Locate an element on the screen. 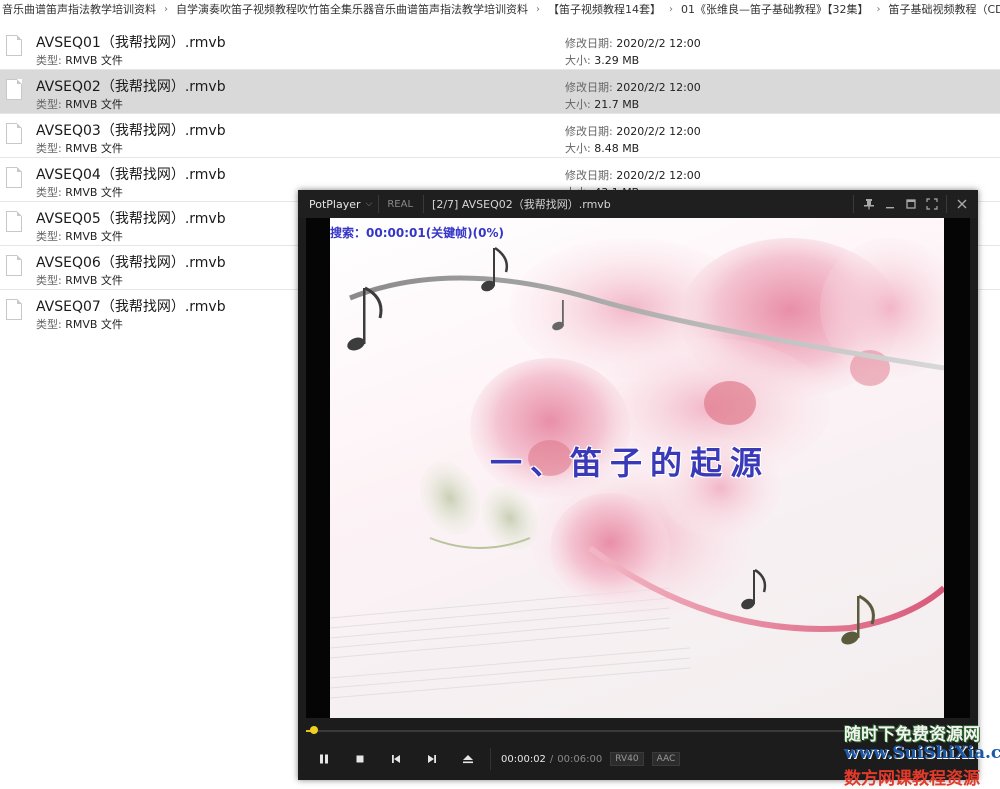  format-label: REAL is located at coordinates (401, 204).